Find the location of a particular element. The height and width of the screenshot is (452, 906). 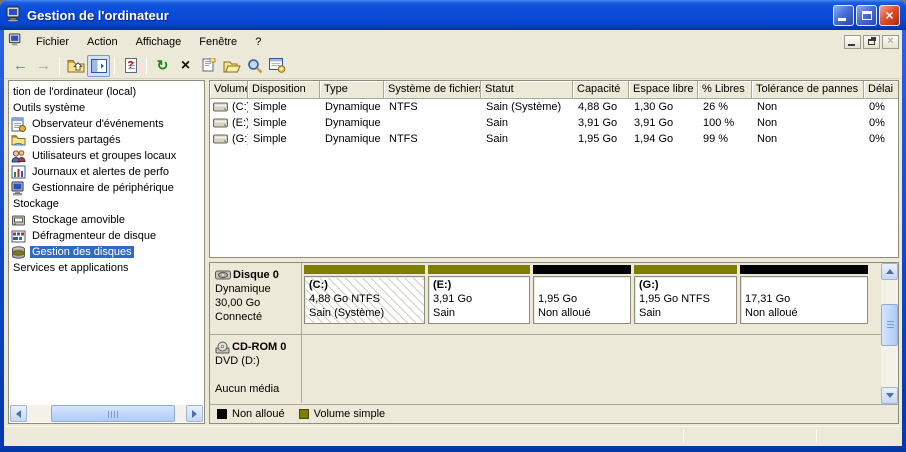

delete-button: × is located at coordinates (185, 66).